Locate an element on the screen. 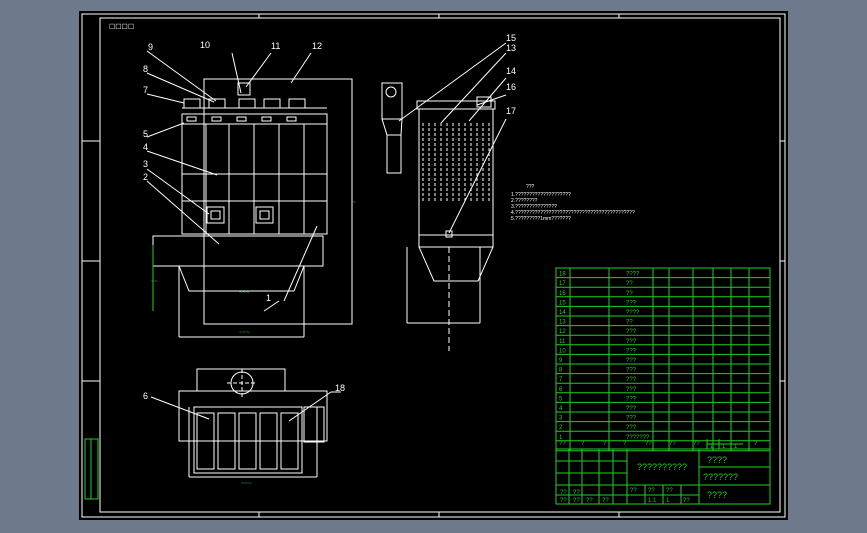 Image resolution: width=867 pixels, height=533 pixels. tb-cell-6: ?? is located at coordinates (633, 491).